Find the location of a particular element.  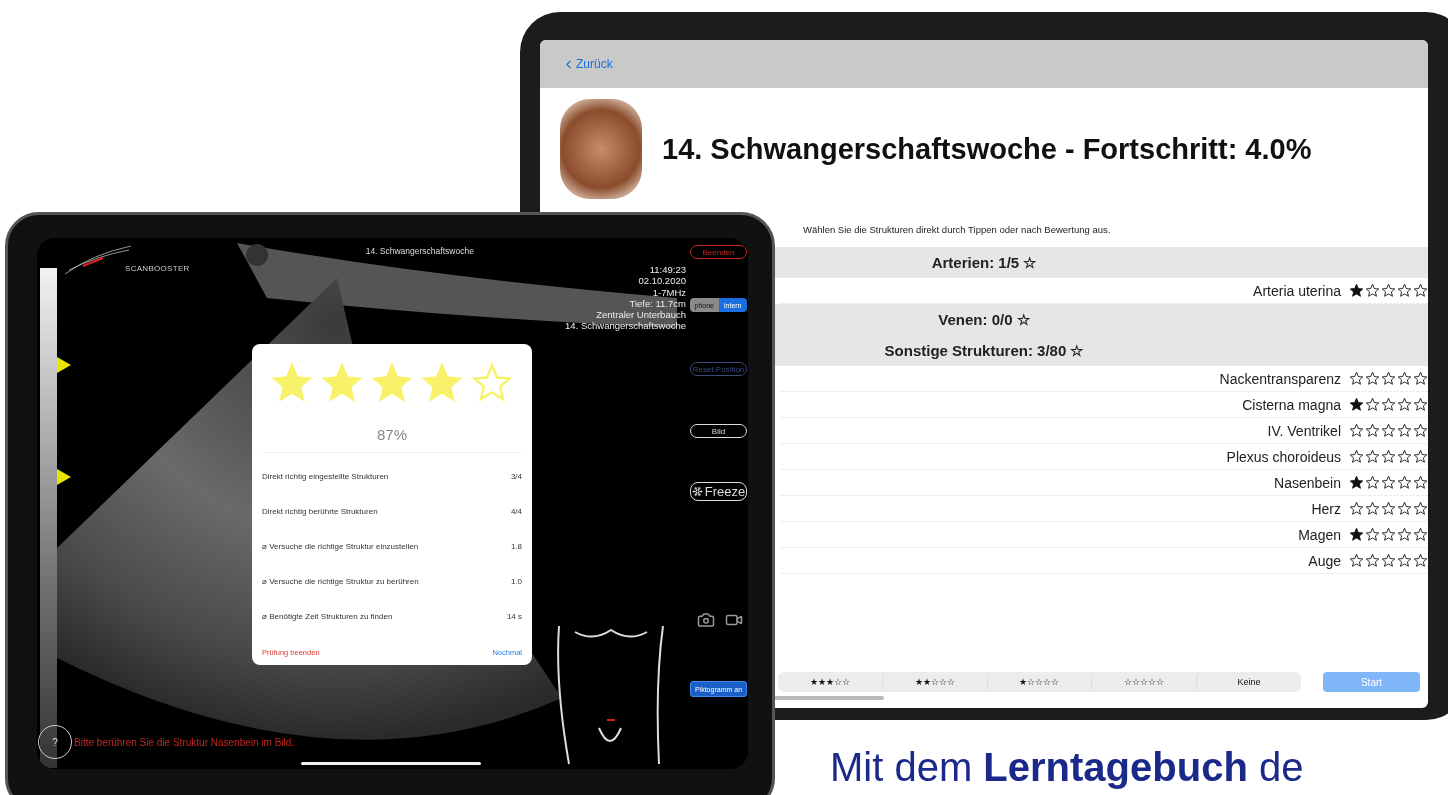

structure-name: Arteria uterina is located at coordinates (1297, 290).